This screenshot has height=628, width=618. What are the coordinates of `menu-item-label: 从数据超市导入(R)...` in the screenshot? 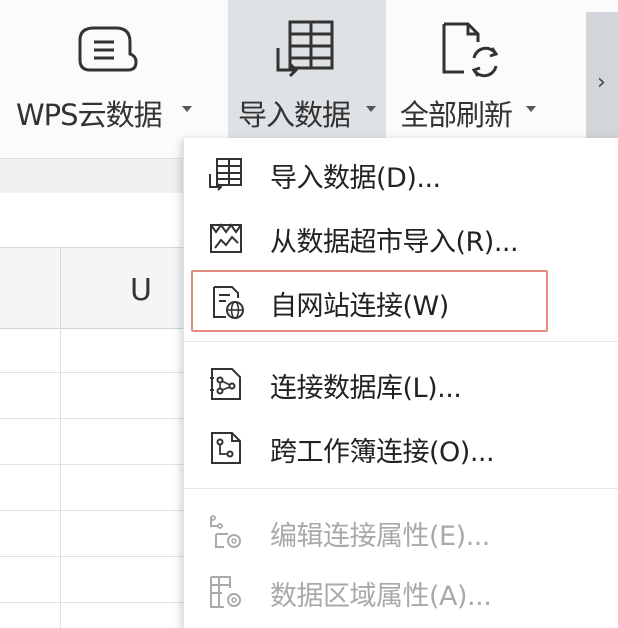 It's located at (394, 242).